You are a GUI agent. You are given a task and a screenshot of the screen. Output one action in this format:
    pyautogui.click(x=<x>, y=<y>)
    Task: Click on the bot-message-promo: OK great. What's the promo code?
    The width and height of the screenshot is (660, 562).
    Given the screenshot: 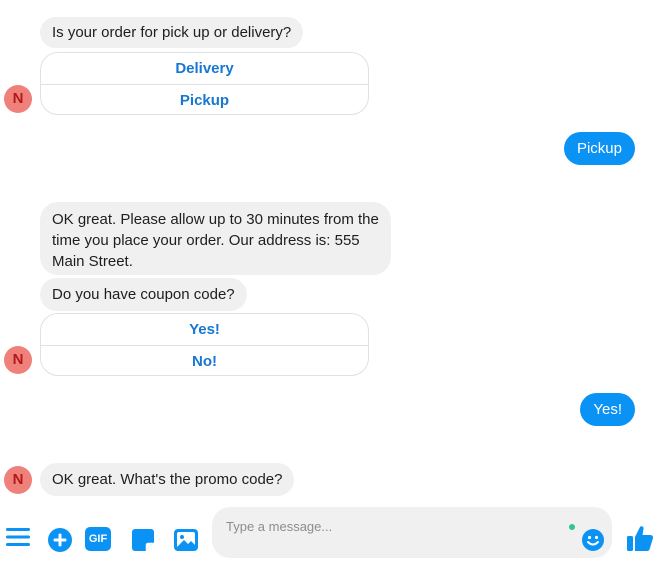 What is the action you would take?
    pyautogui.click(x=167, y=479)
    